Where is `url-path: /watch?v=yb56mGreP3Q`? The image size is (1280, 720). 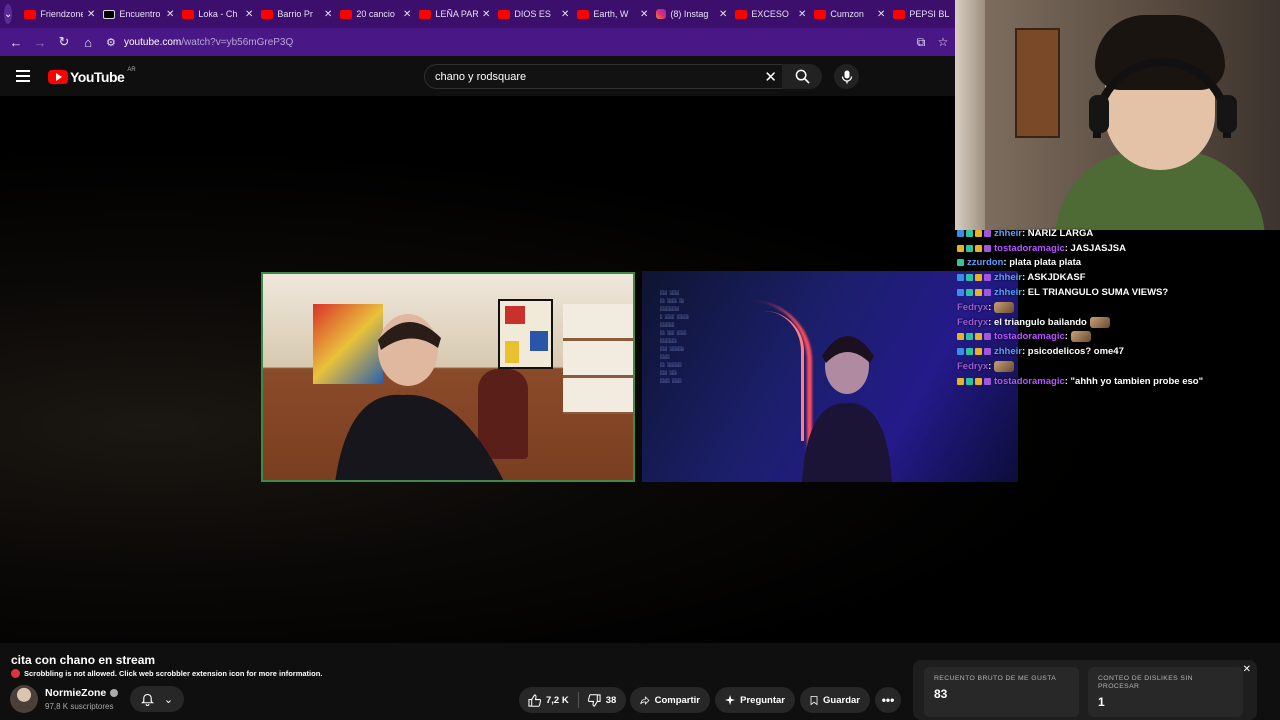
url-path: /watch?v=yb56mGreP3Q is located at coordinates (237, 42).